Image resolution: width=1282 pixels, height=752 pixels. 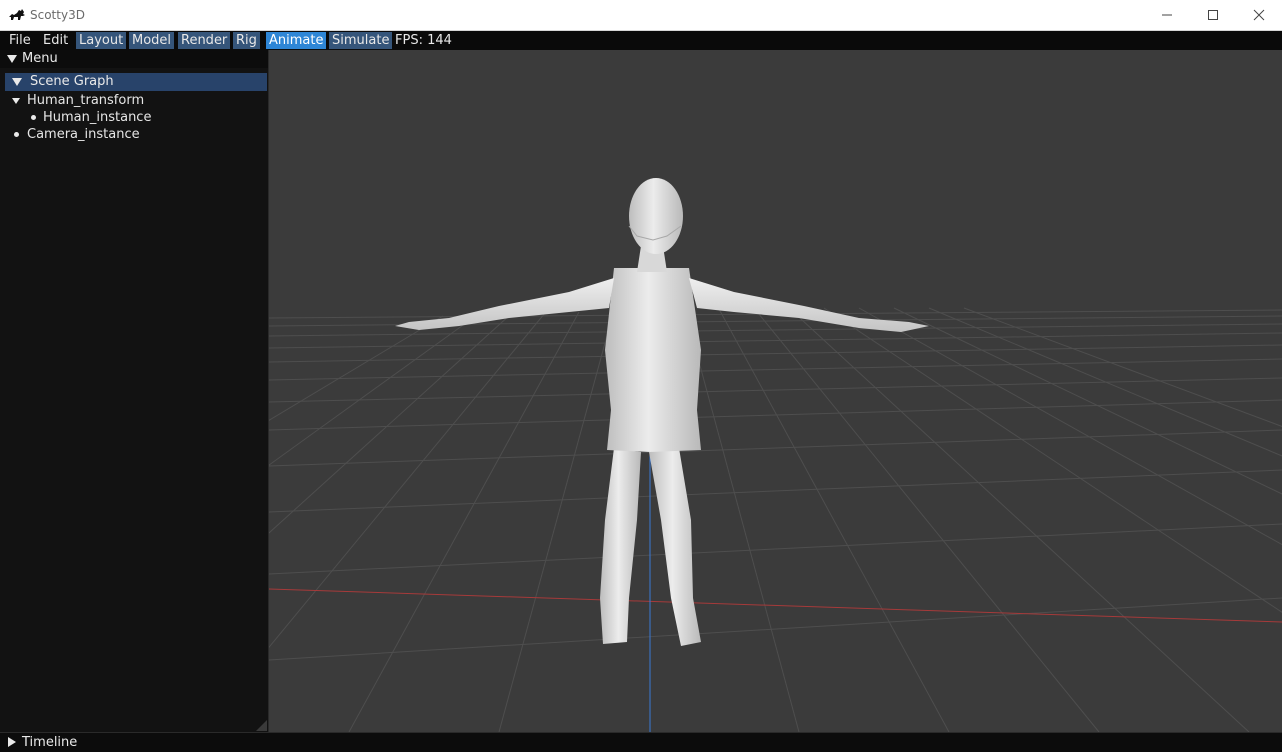 I want to click on tree-node-label: Human_instance, so click(x=97, y=117).